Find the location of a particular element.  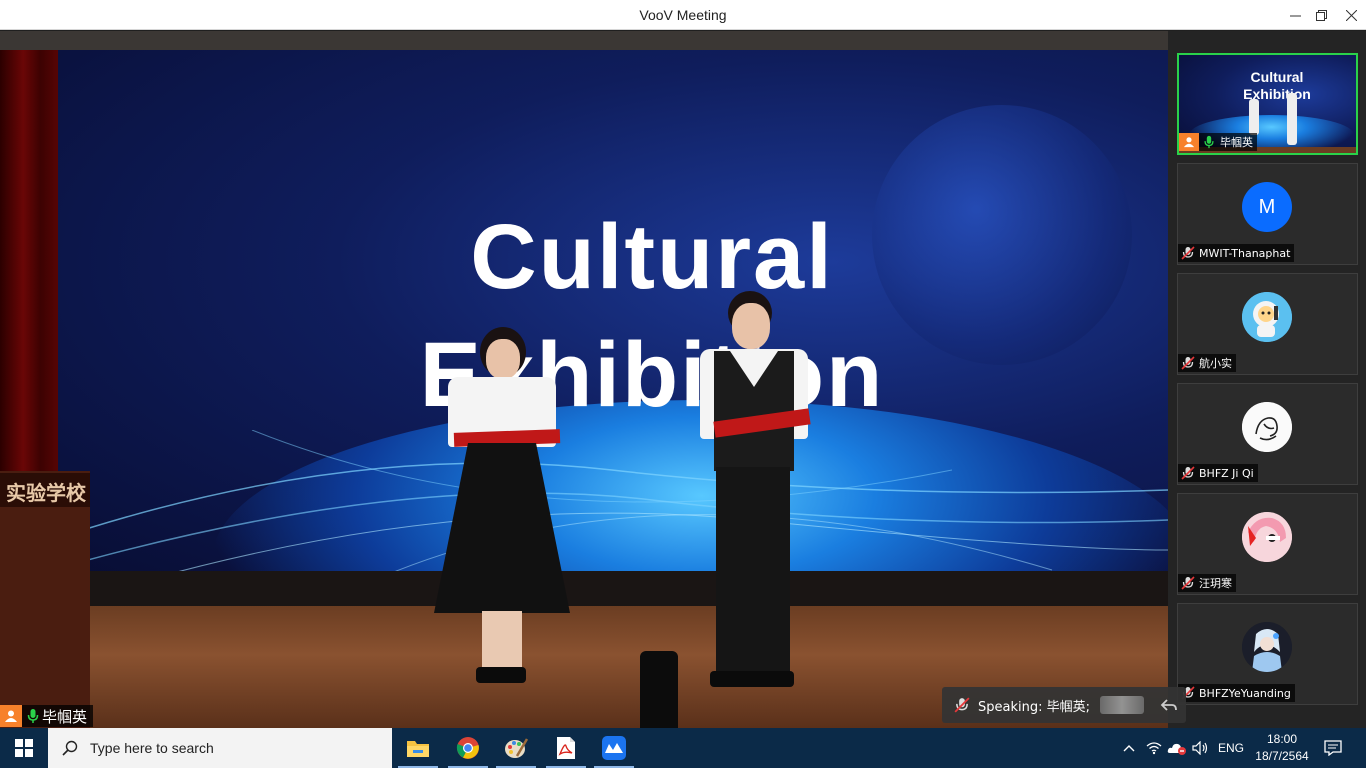

participant-label: BHFZYeYuanding is located at coordinates (1236, 693).